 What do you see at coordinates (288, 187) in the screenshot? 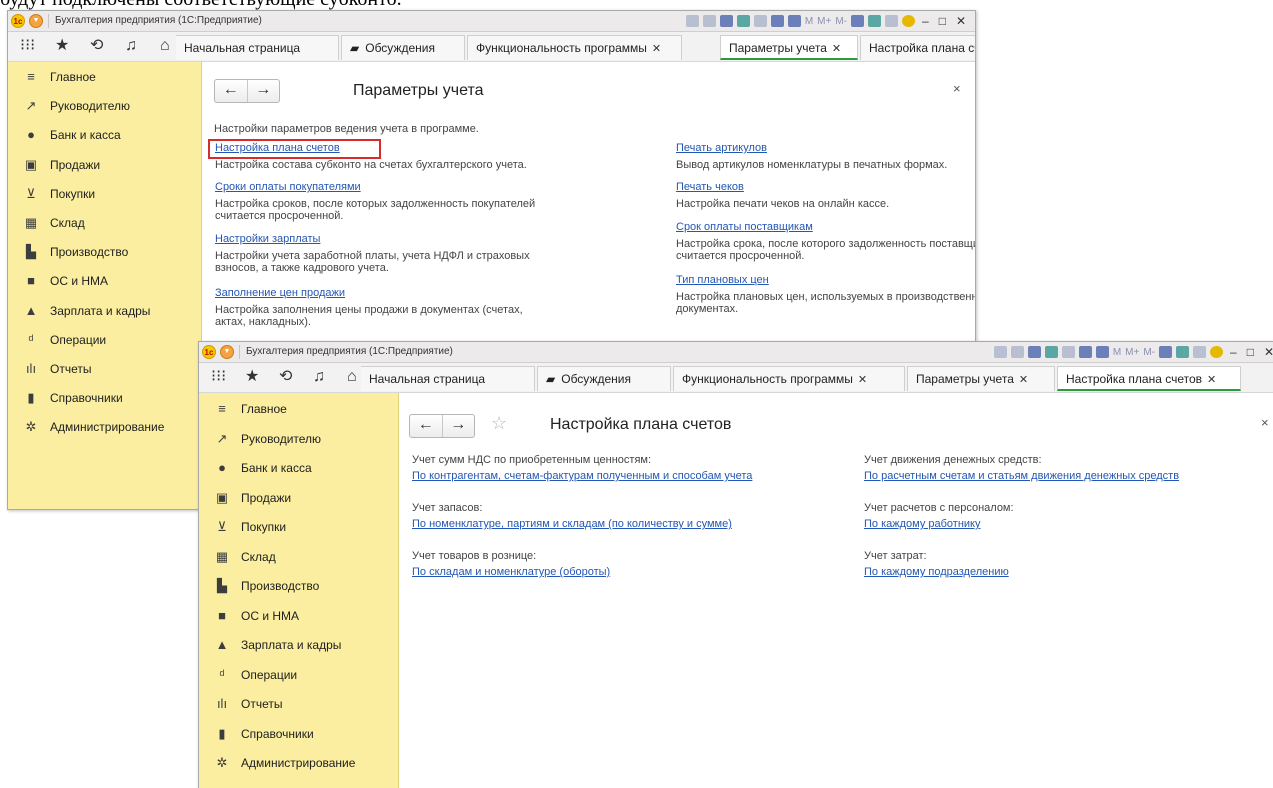
I see `link-customer-payment-terms: Сроки оплаты покупателями` at bounding box center [288, 187].